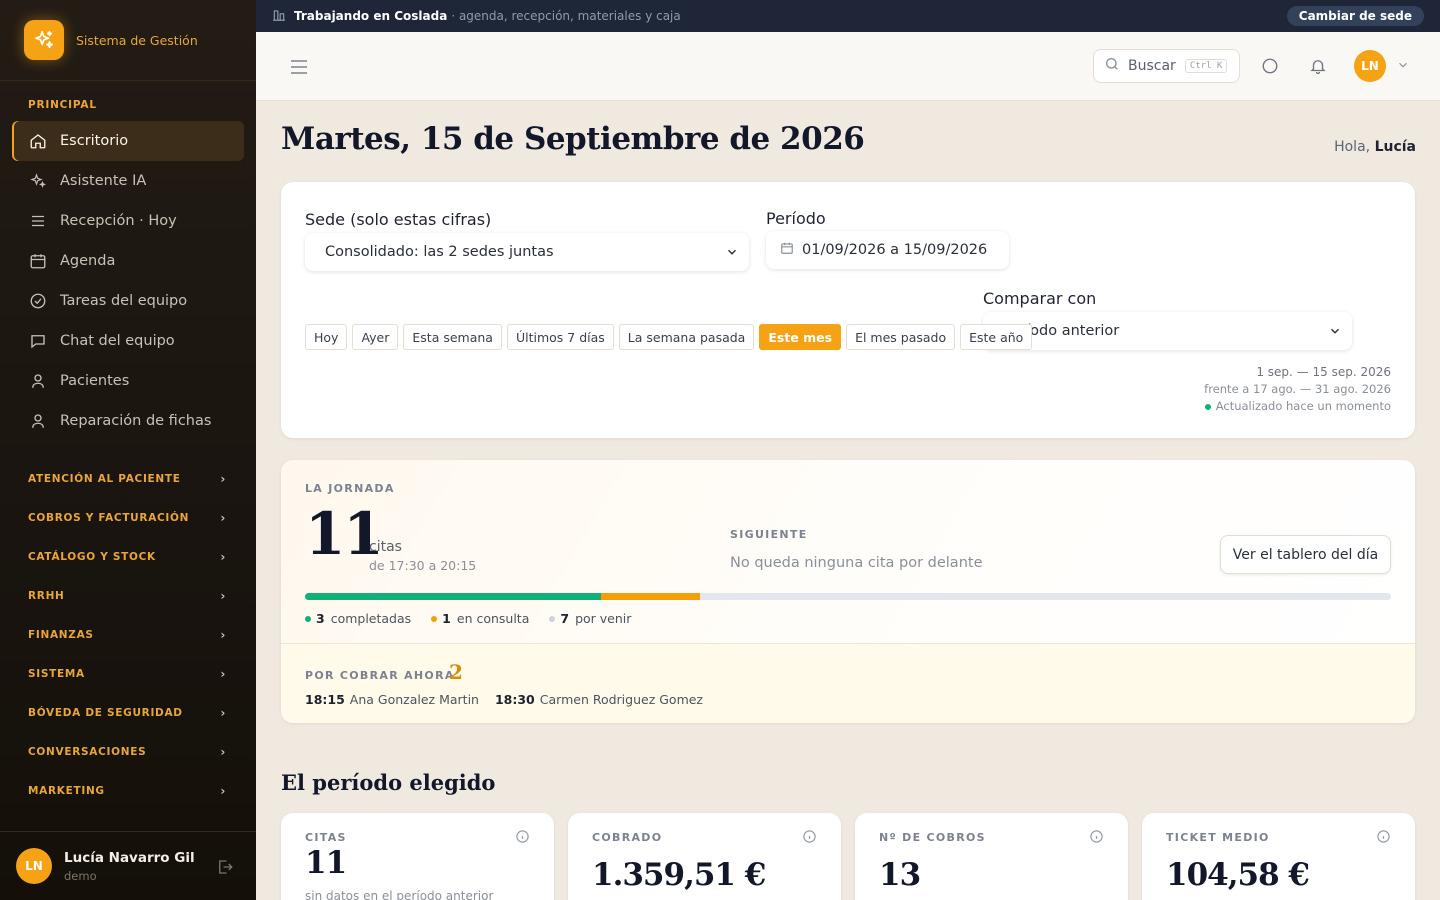 Image resolution: width=1440 pixels, height=900 pixels. Describe the element at coordinates (1218, 837) in the screenshot. I see `stat-kicker: TICKET MEDIO` at that location.